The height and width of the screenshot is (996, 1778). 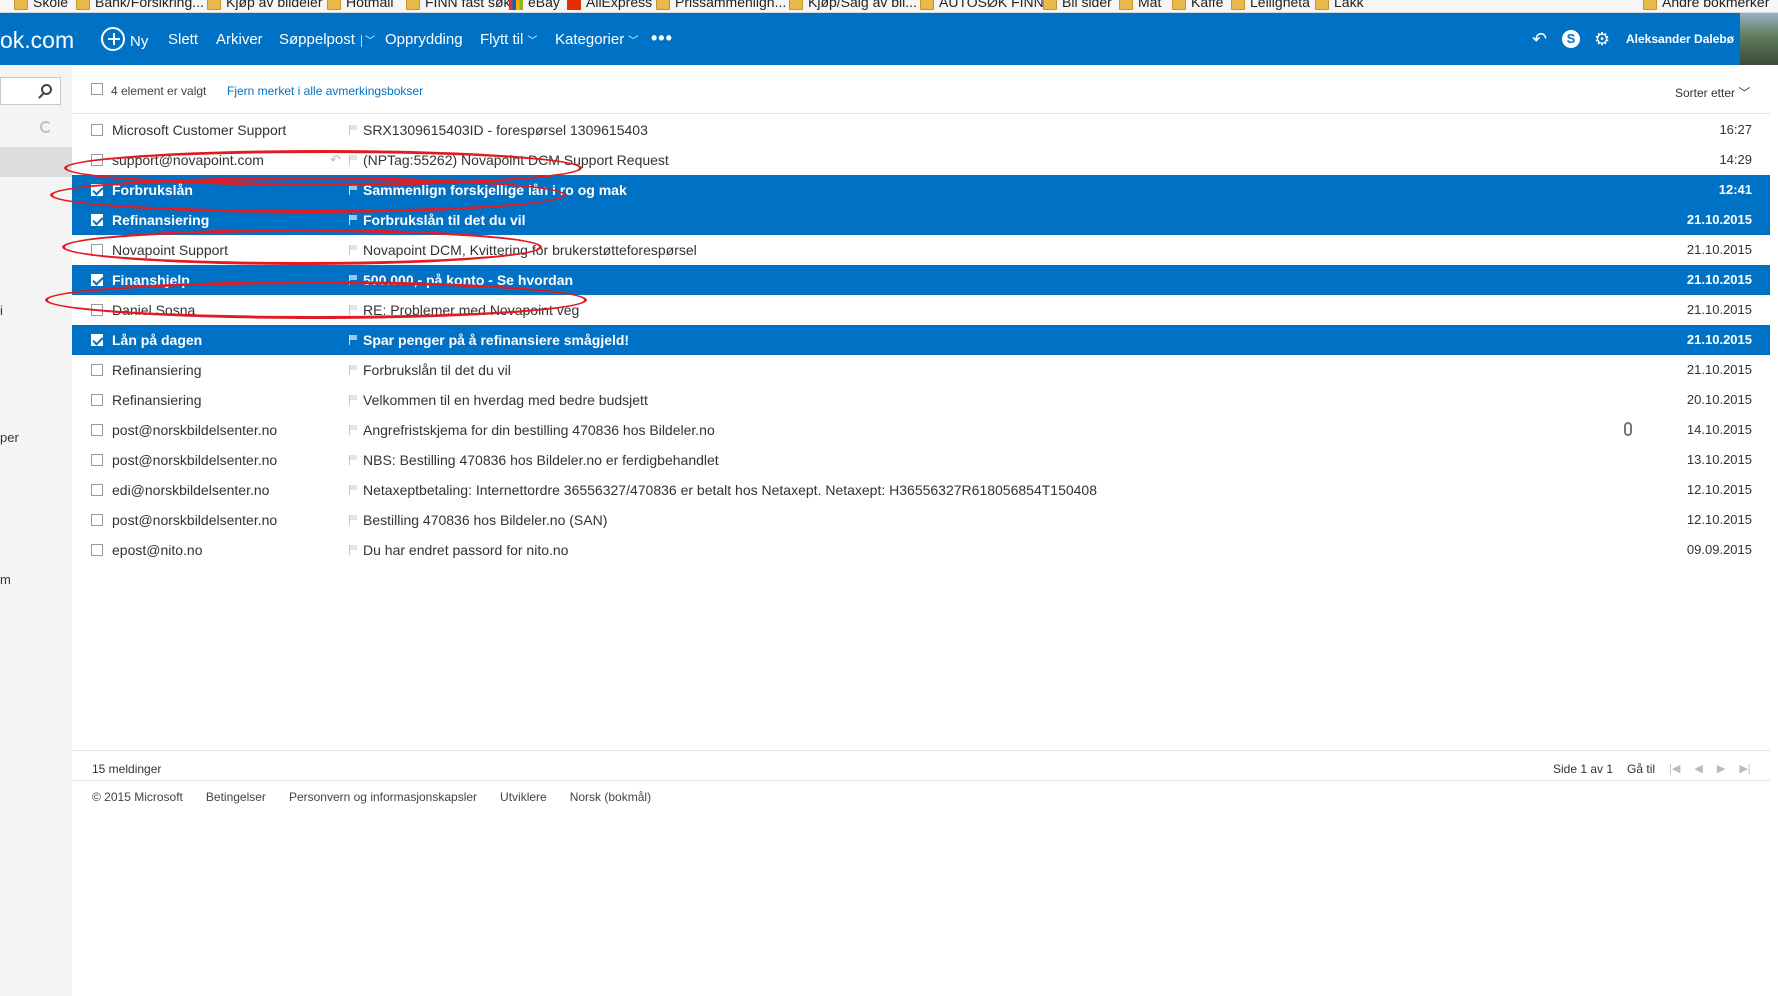 What do you see at coordinates (458, 5) in the screenshot?
I see `bookmark-finn: FINN fast søk` at bounding box center [458, 5].